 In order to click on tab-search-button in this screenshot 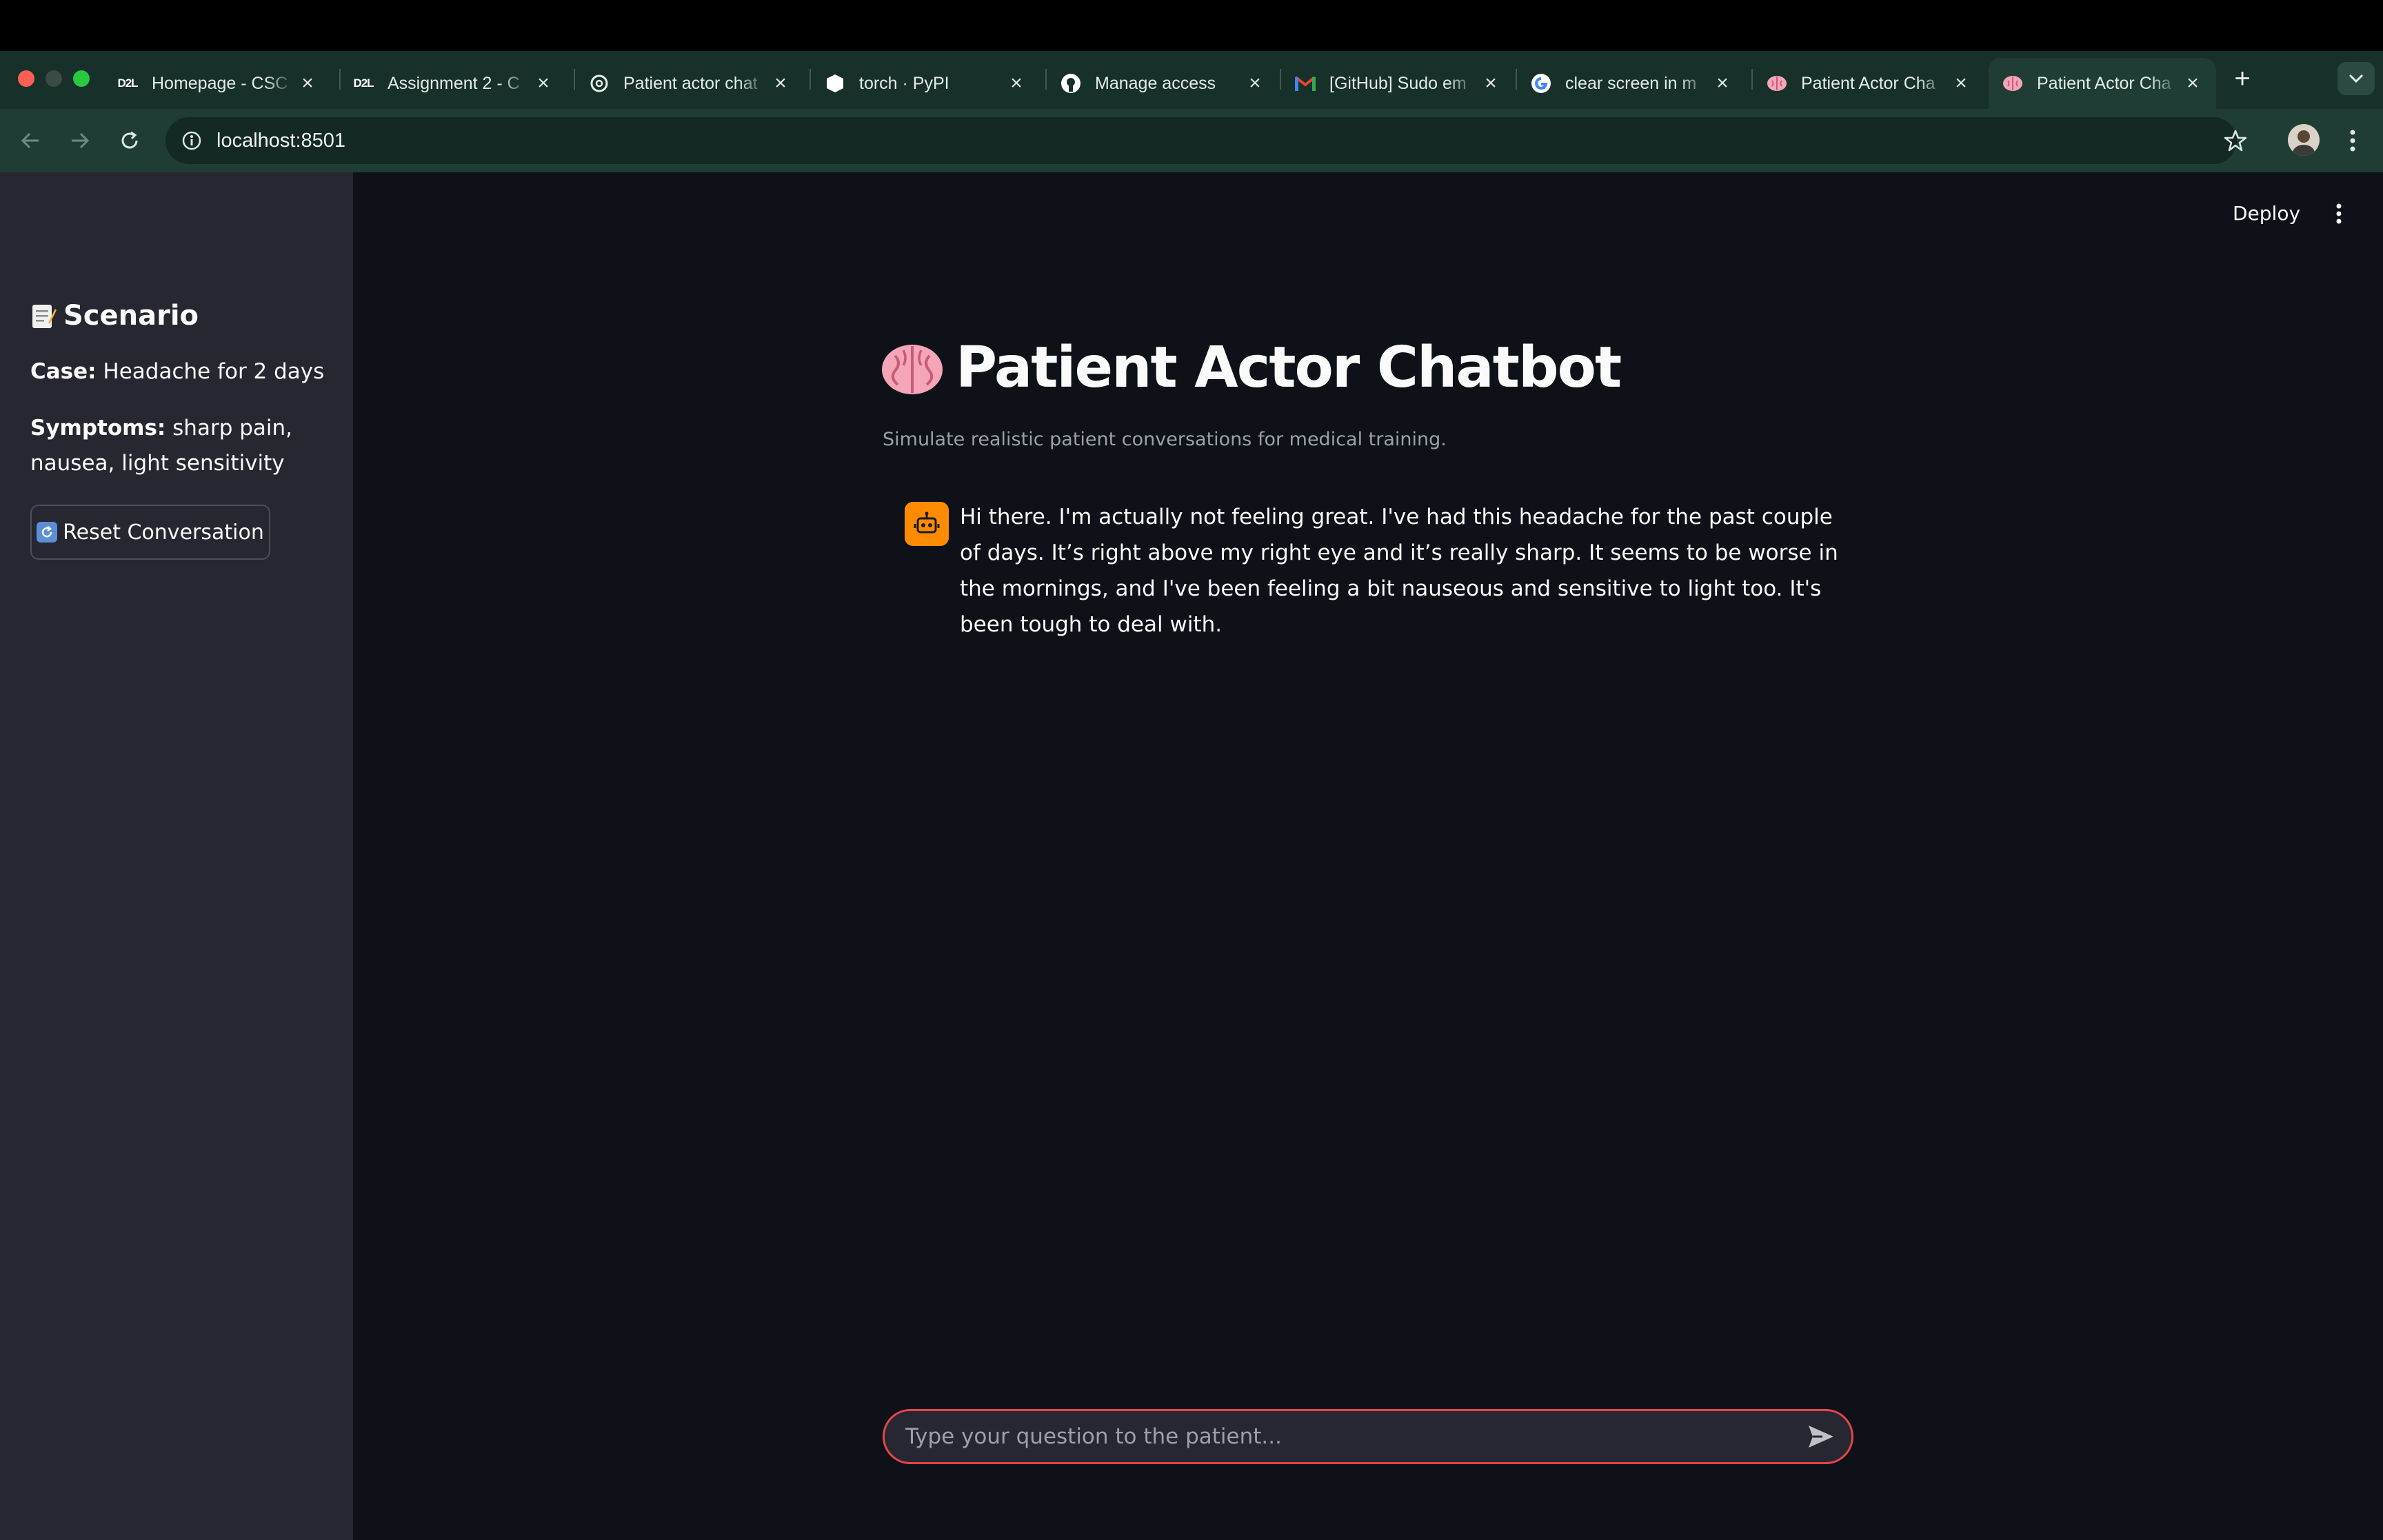, I will do `click(2356, 79)`.